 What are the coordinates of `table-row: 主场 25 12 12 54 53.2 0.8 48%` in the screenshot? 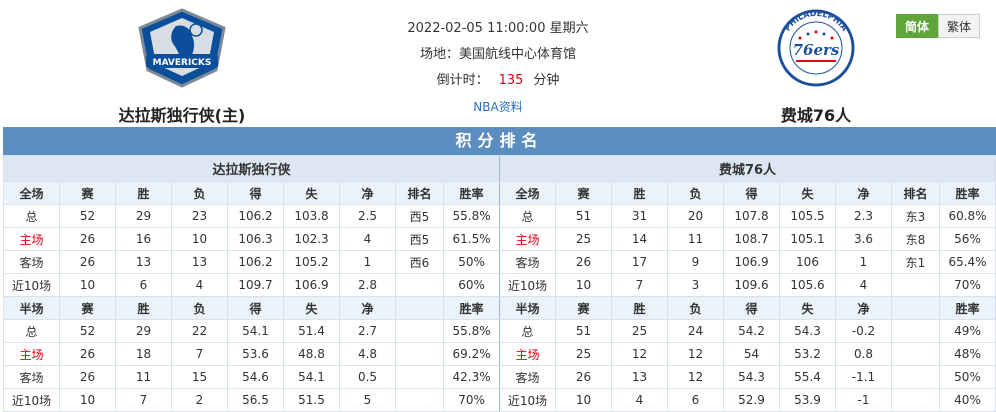 It's located at (747, 354).